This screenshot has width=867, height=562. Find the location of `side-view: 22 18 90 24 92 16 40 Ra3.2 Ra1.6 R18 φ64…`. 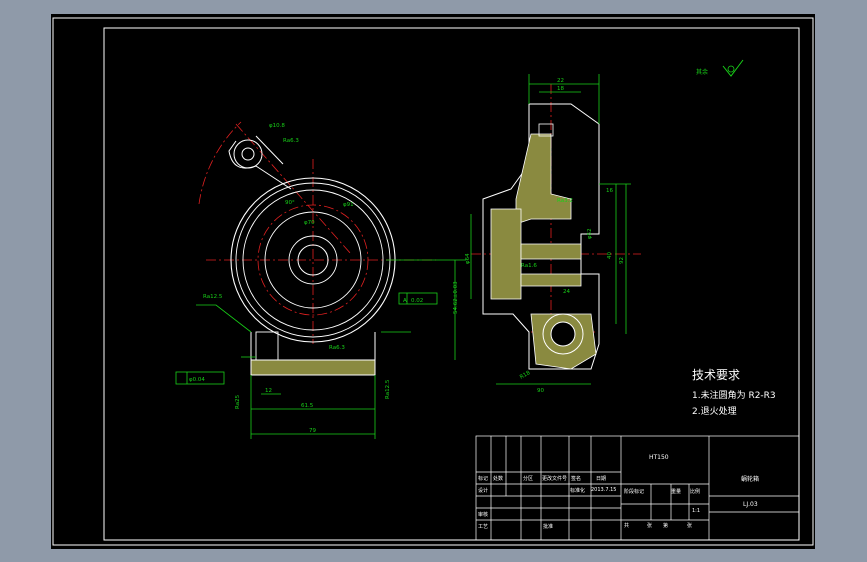

side-view: 22 18 90 24 92 16 40 Ra3.2 Ra1.6 R18 φ64… is located at coordinates (553, 234).